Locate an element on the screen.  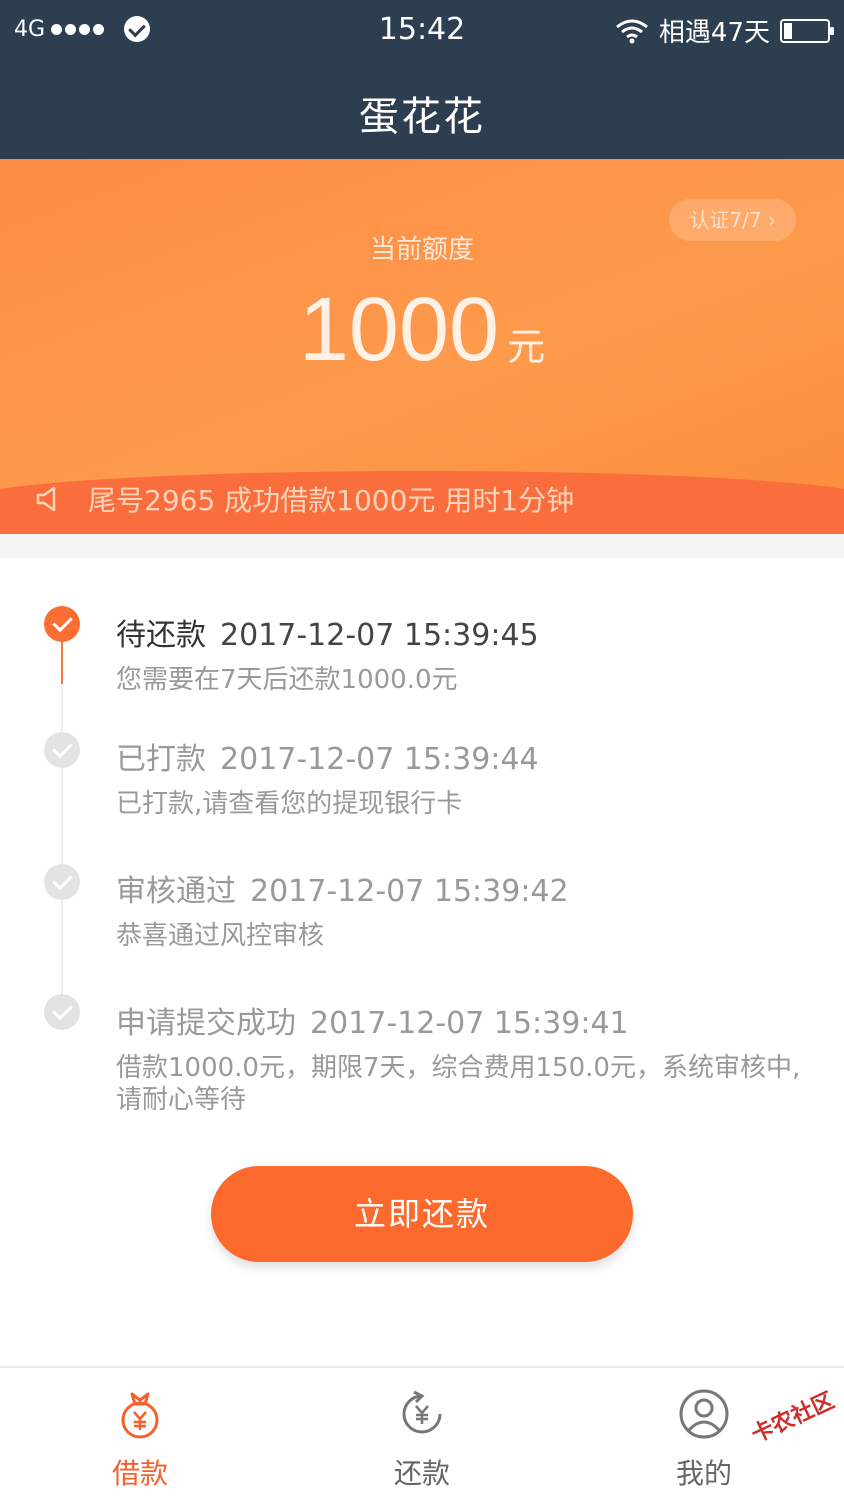
step-desc: 恭喜通过风控审核 is located at coordinates (220, 936).